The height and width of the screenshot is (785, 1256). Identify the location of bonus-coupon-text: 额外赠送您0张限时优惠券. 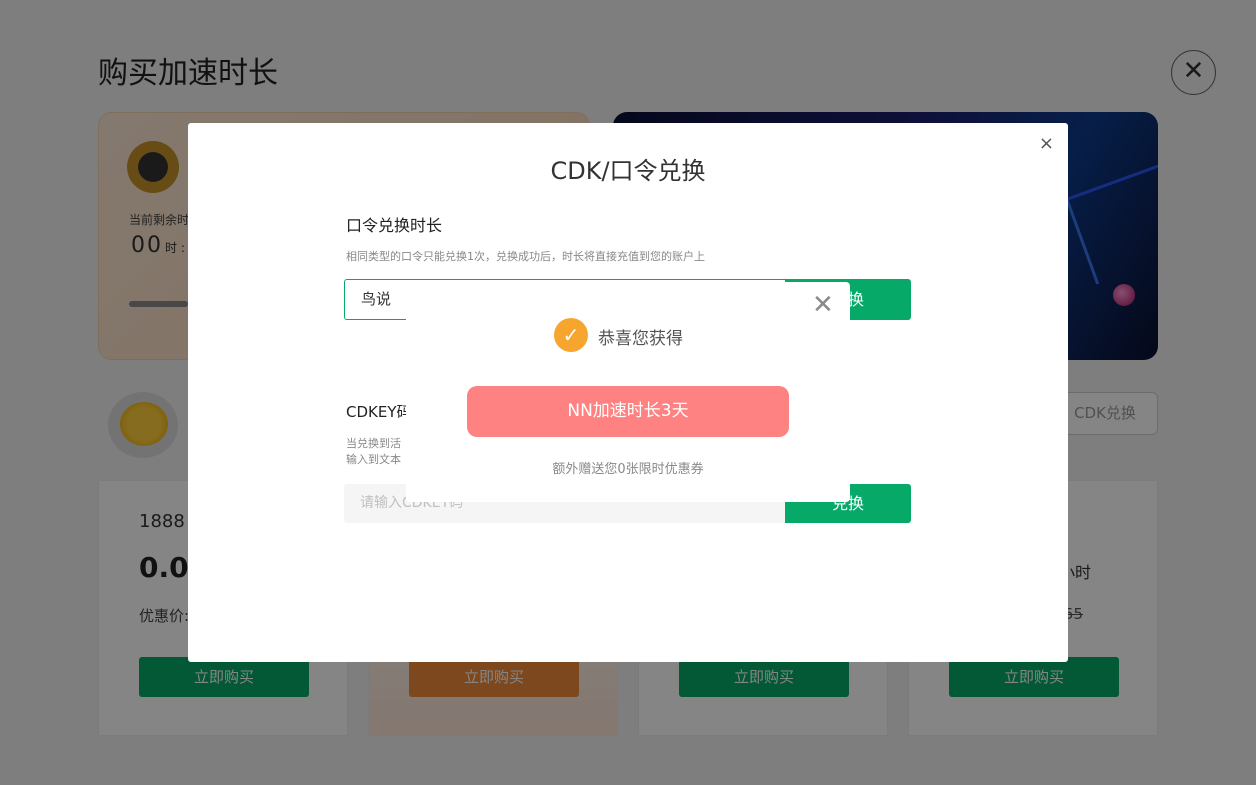
(628, 469).